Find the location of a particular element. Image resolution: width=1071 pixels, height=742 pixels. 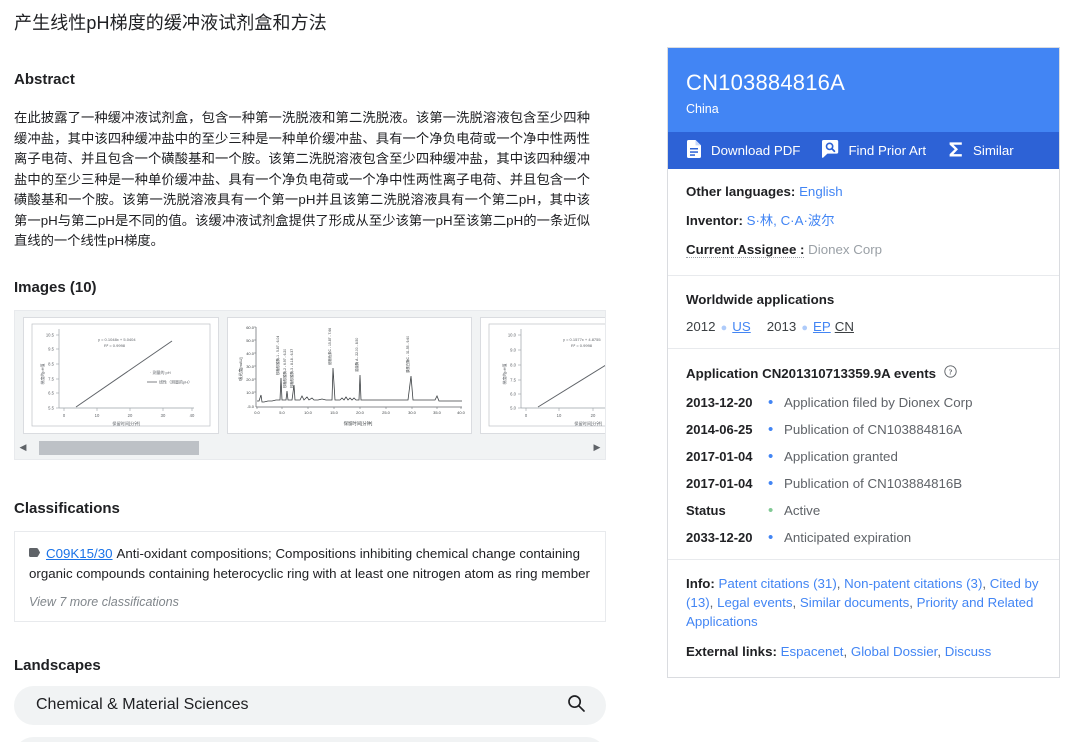

svg-text: 7.5 is located at coordinates (51, 379).